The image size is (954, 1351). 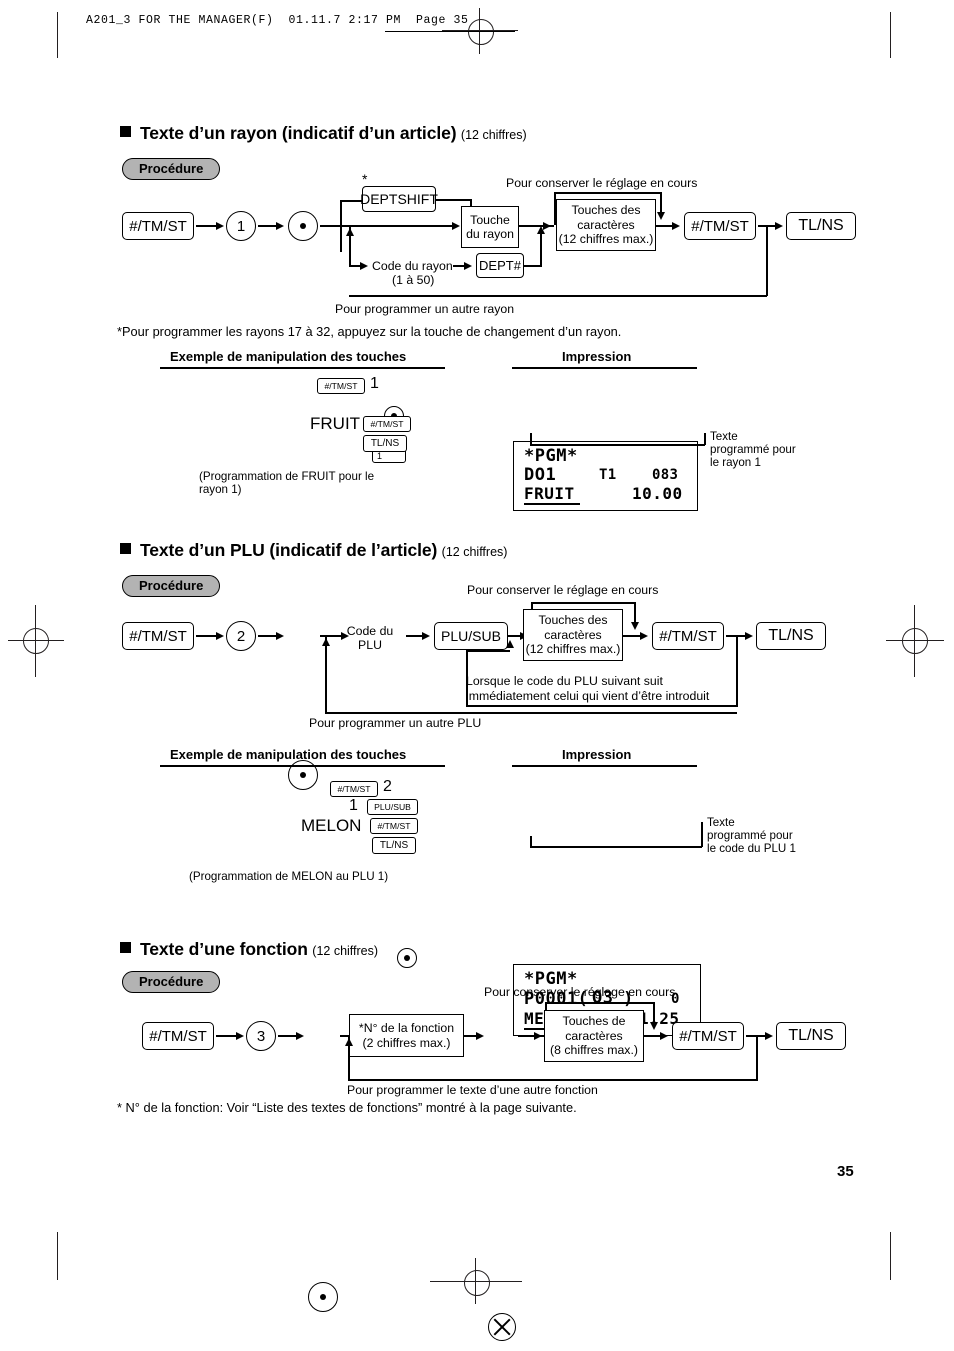 I want to click on key-decimal-point-function, so click(x=323, y=1297).